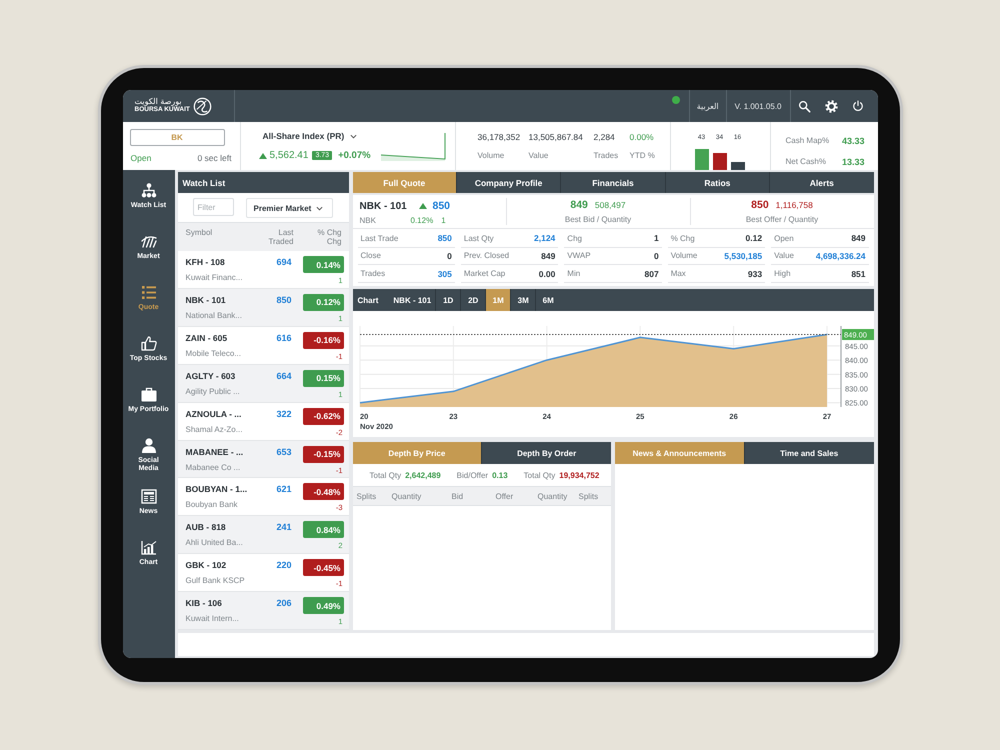 This screenshot has width=1000, height=750. I want to click on quote-tab: Ratios, so click(718, 182).